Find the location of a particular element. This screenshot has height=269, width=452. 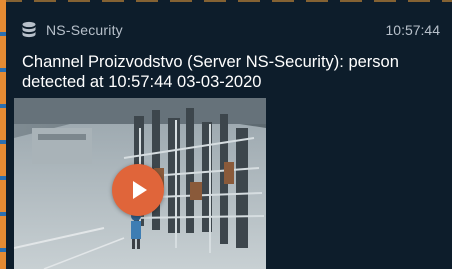

play-button is located at coordinates (138, 190).